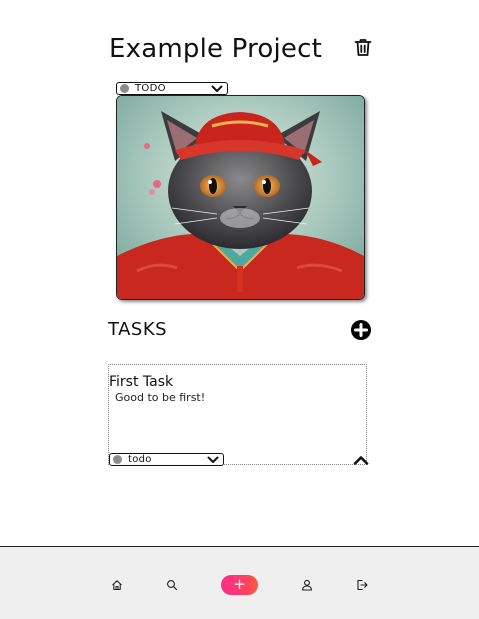 This screenshot has height=619, width=479. I want to click on add-button: +, so click(239, 585).